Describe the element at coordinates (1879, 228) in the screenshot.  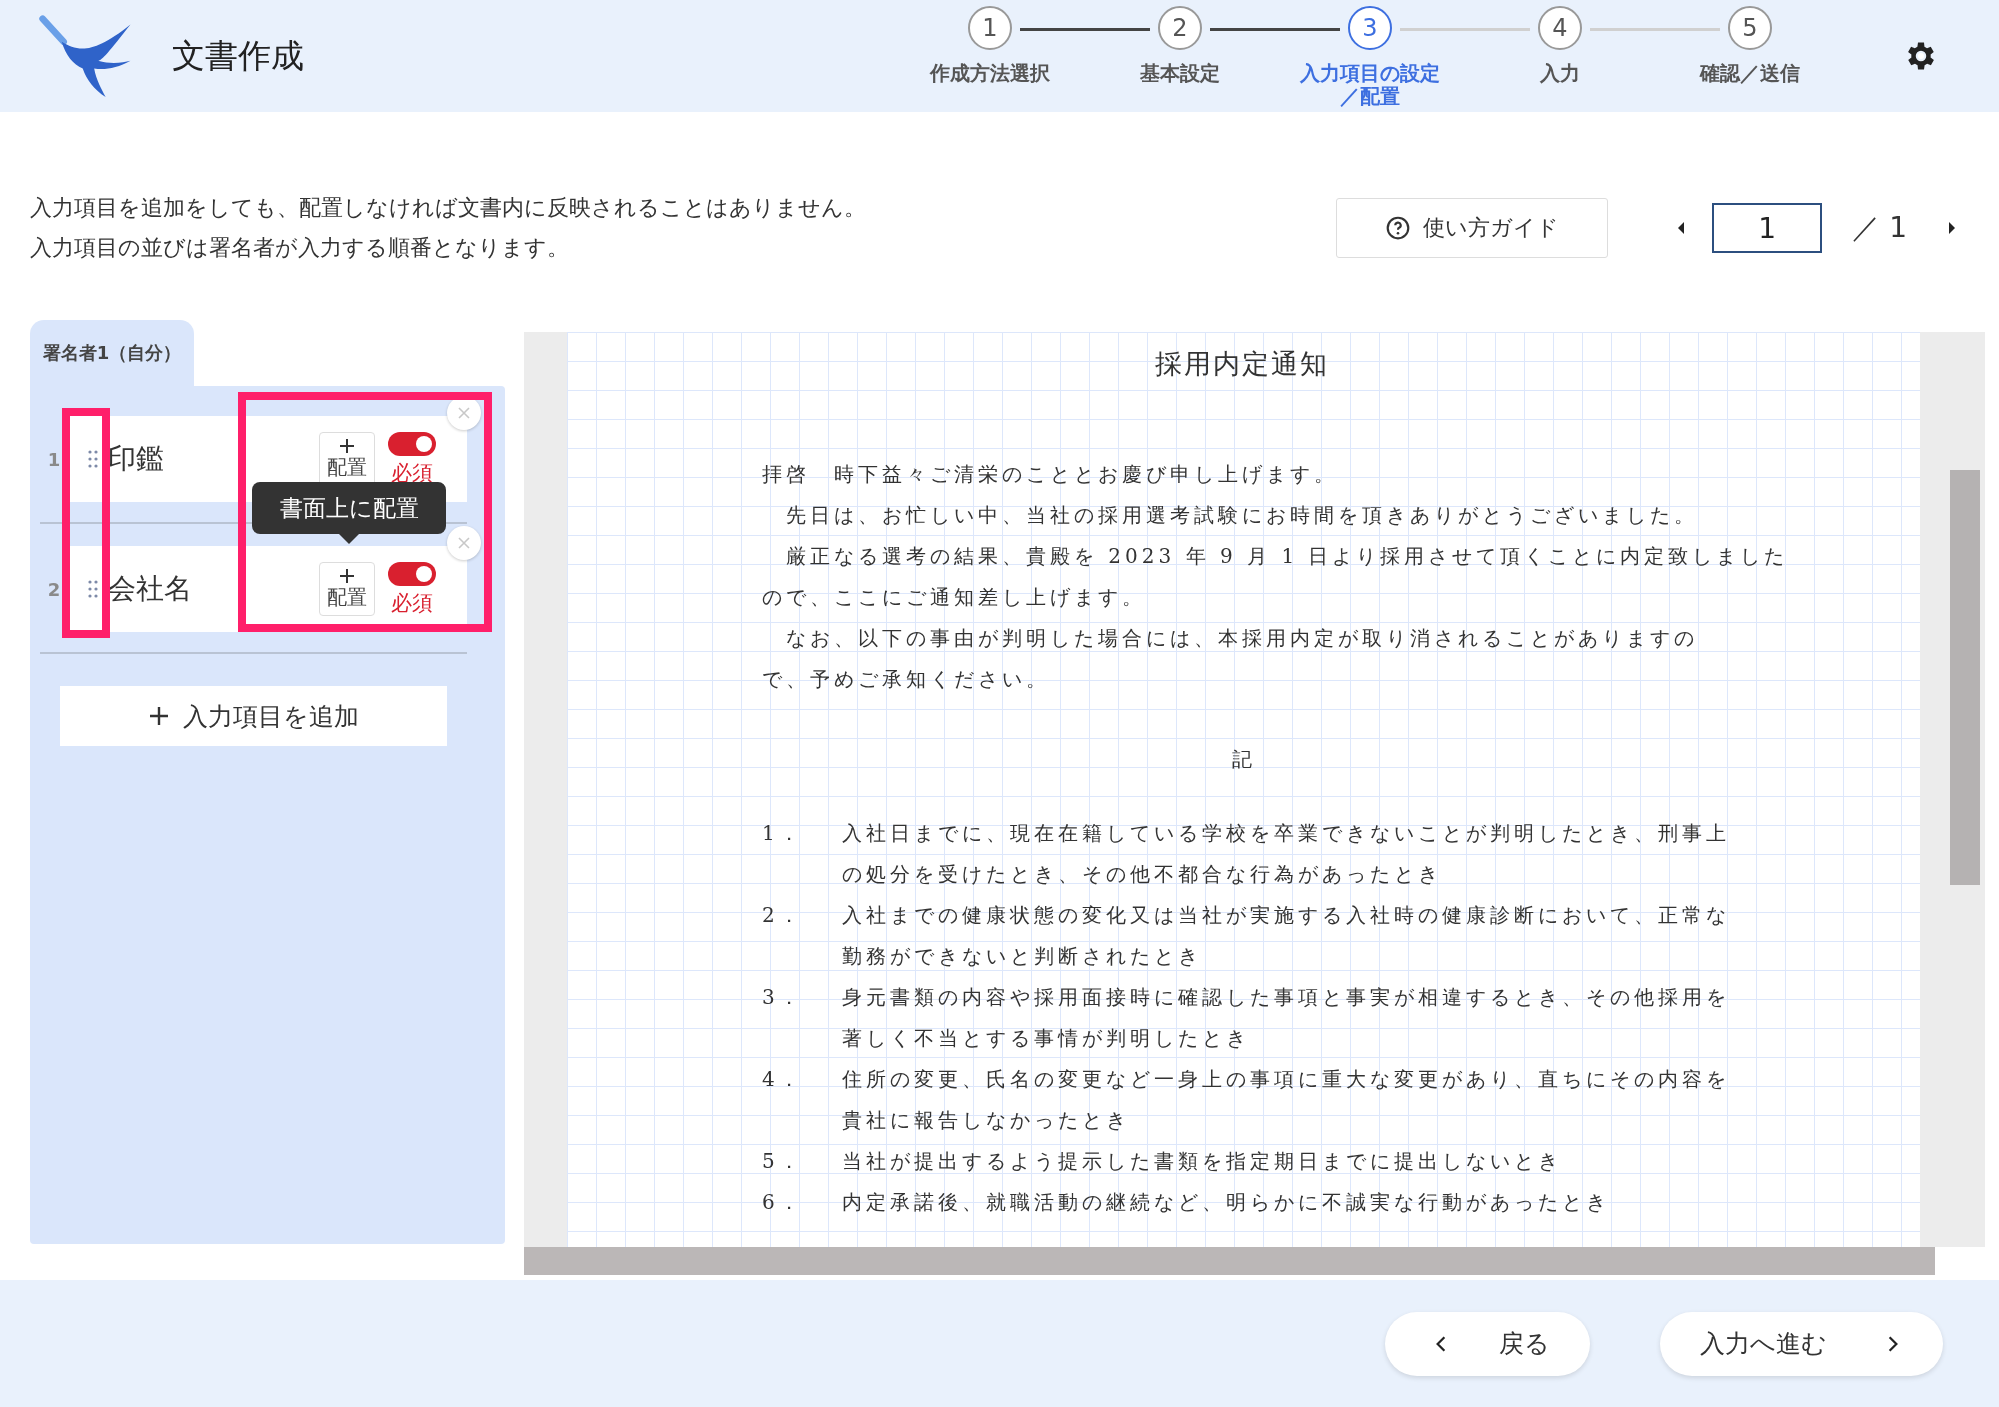
I see `page-total: ／ 1` at that location.